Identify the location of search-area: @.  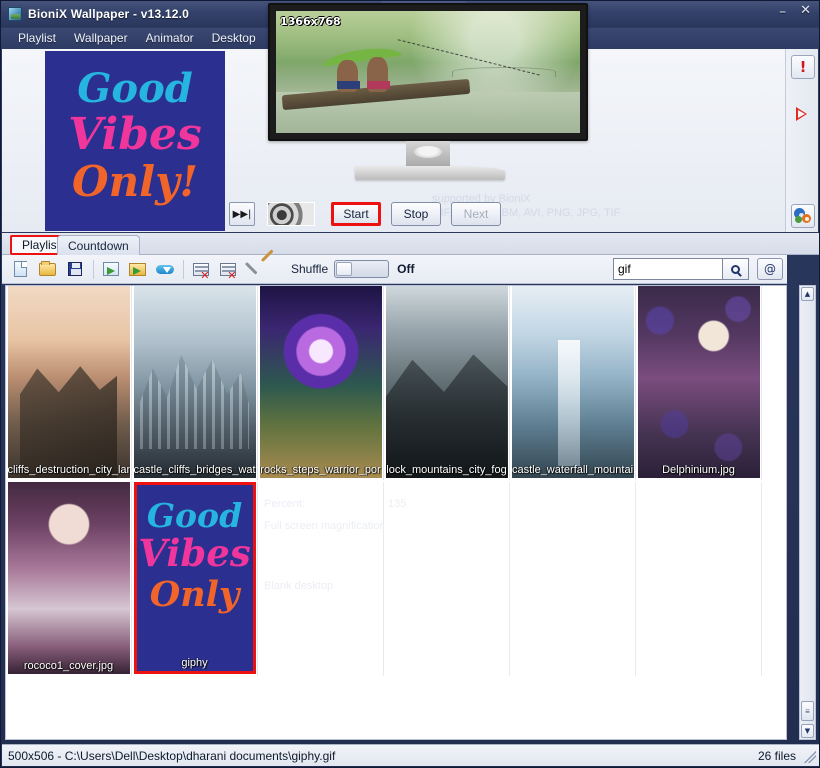
(698, 269).